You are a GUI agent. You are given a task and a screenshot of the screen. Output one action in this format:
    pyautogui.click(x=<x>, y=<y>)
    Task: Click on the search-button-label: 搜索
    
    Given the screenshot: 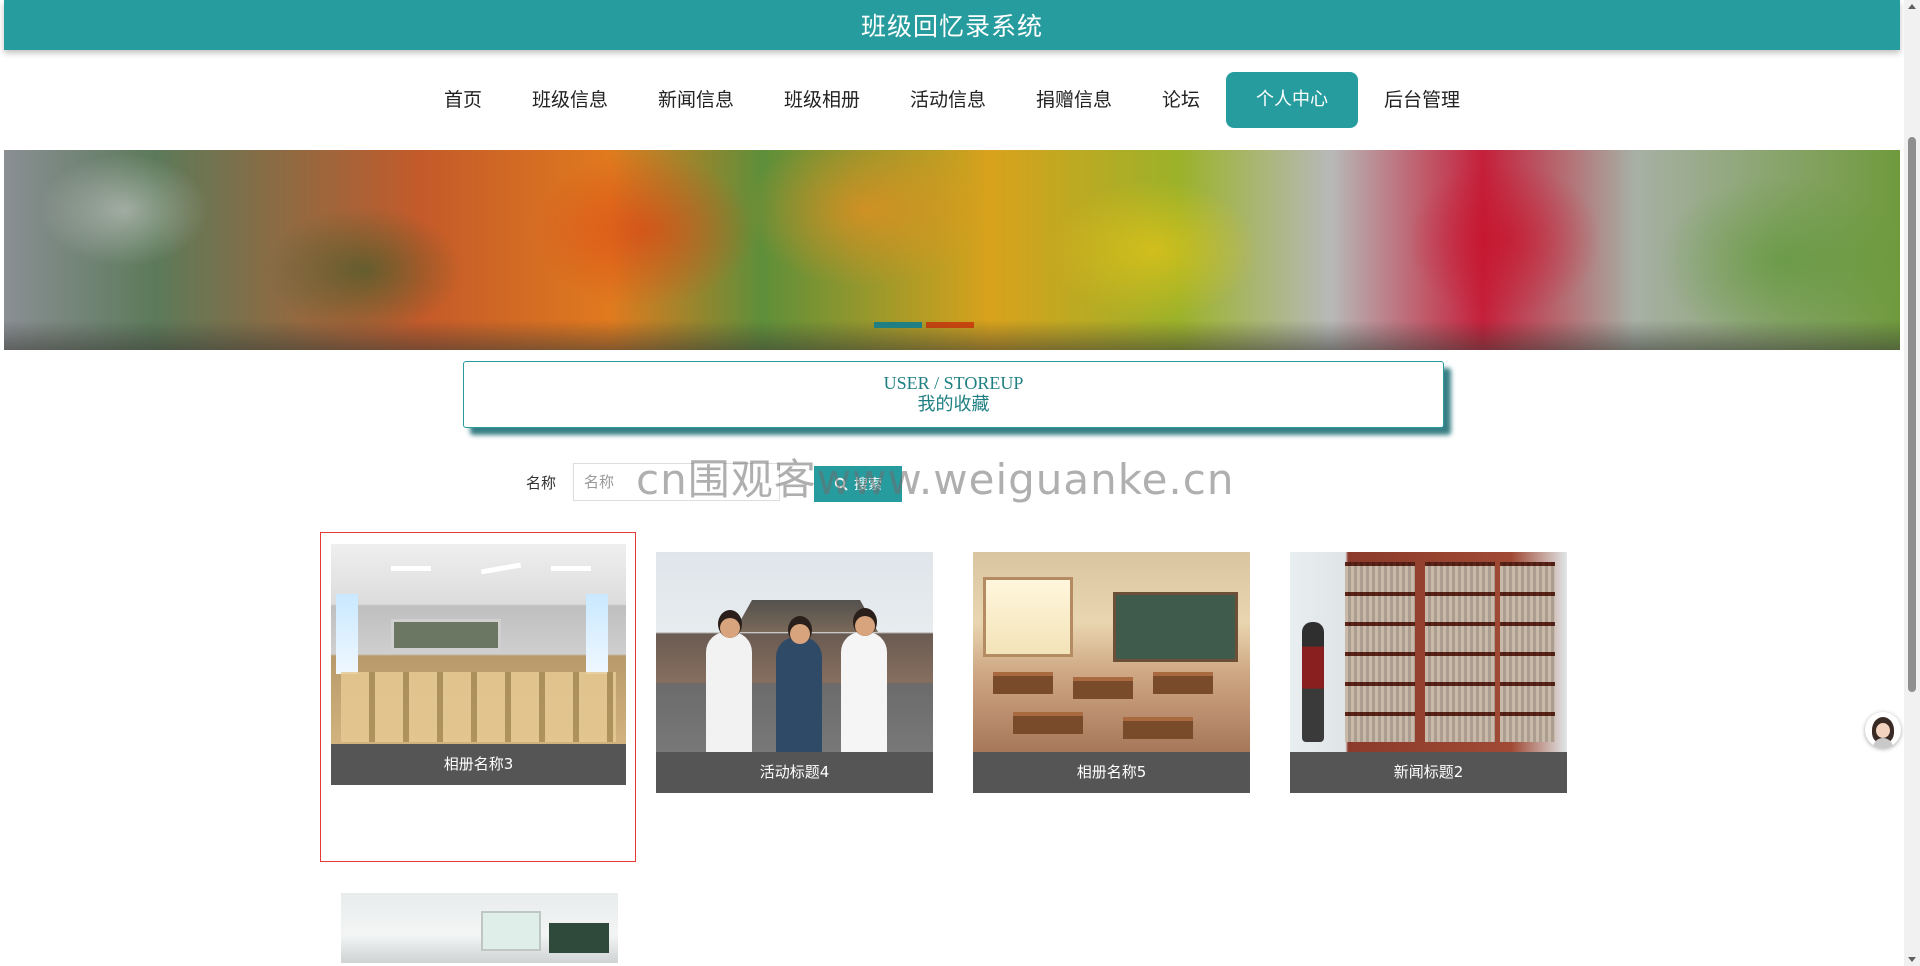 What is the action you would take?
    pyautogui.click(x=868, y=485)
    